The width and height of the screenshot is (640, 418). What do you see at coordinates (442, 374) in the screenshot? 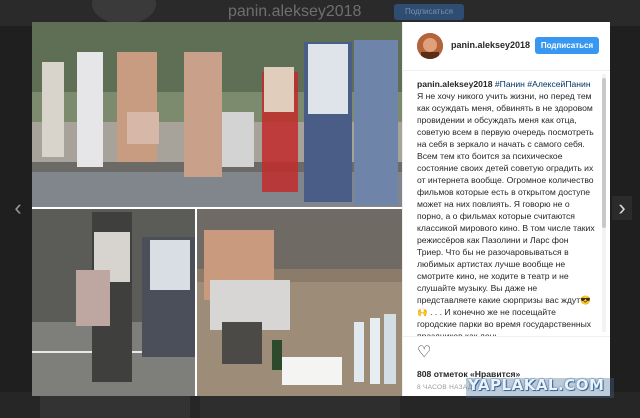
I see `likes-number: 808 отметок` at bounding box center [442, 374].